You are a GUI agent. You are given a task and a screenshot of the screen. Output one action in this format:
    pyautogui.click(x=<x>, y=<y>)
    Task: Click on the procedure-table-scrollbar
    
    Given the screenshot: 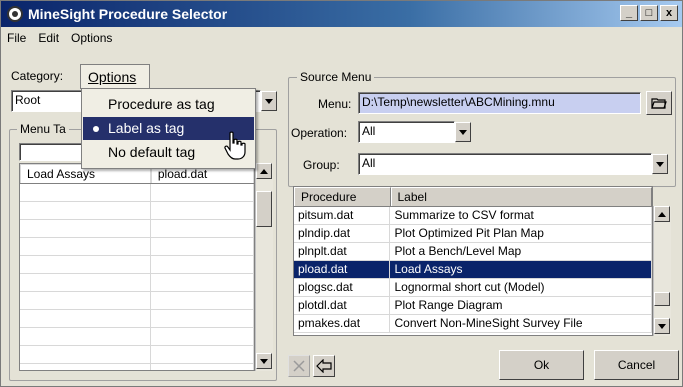 What is the action you would take?
    pyautogui.click(x=662, y=271)
    